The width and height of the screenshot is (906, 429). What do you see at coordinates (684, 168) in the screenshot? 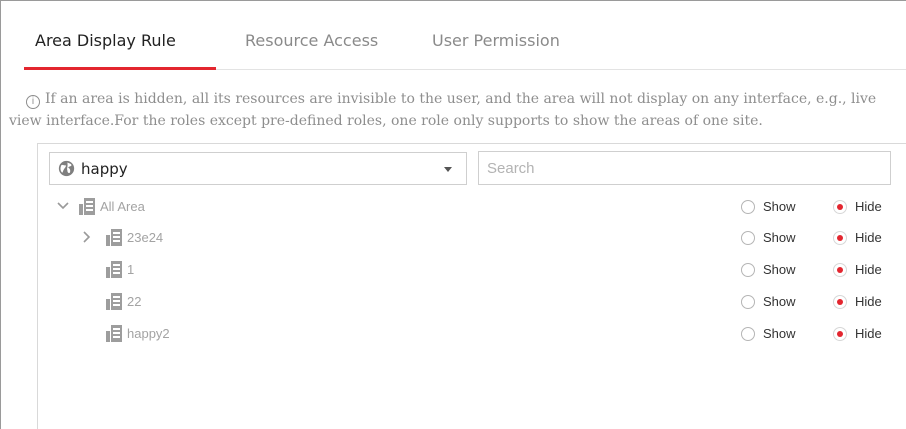
I see `search-input` at bounding box center [684, 168].